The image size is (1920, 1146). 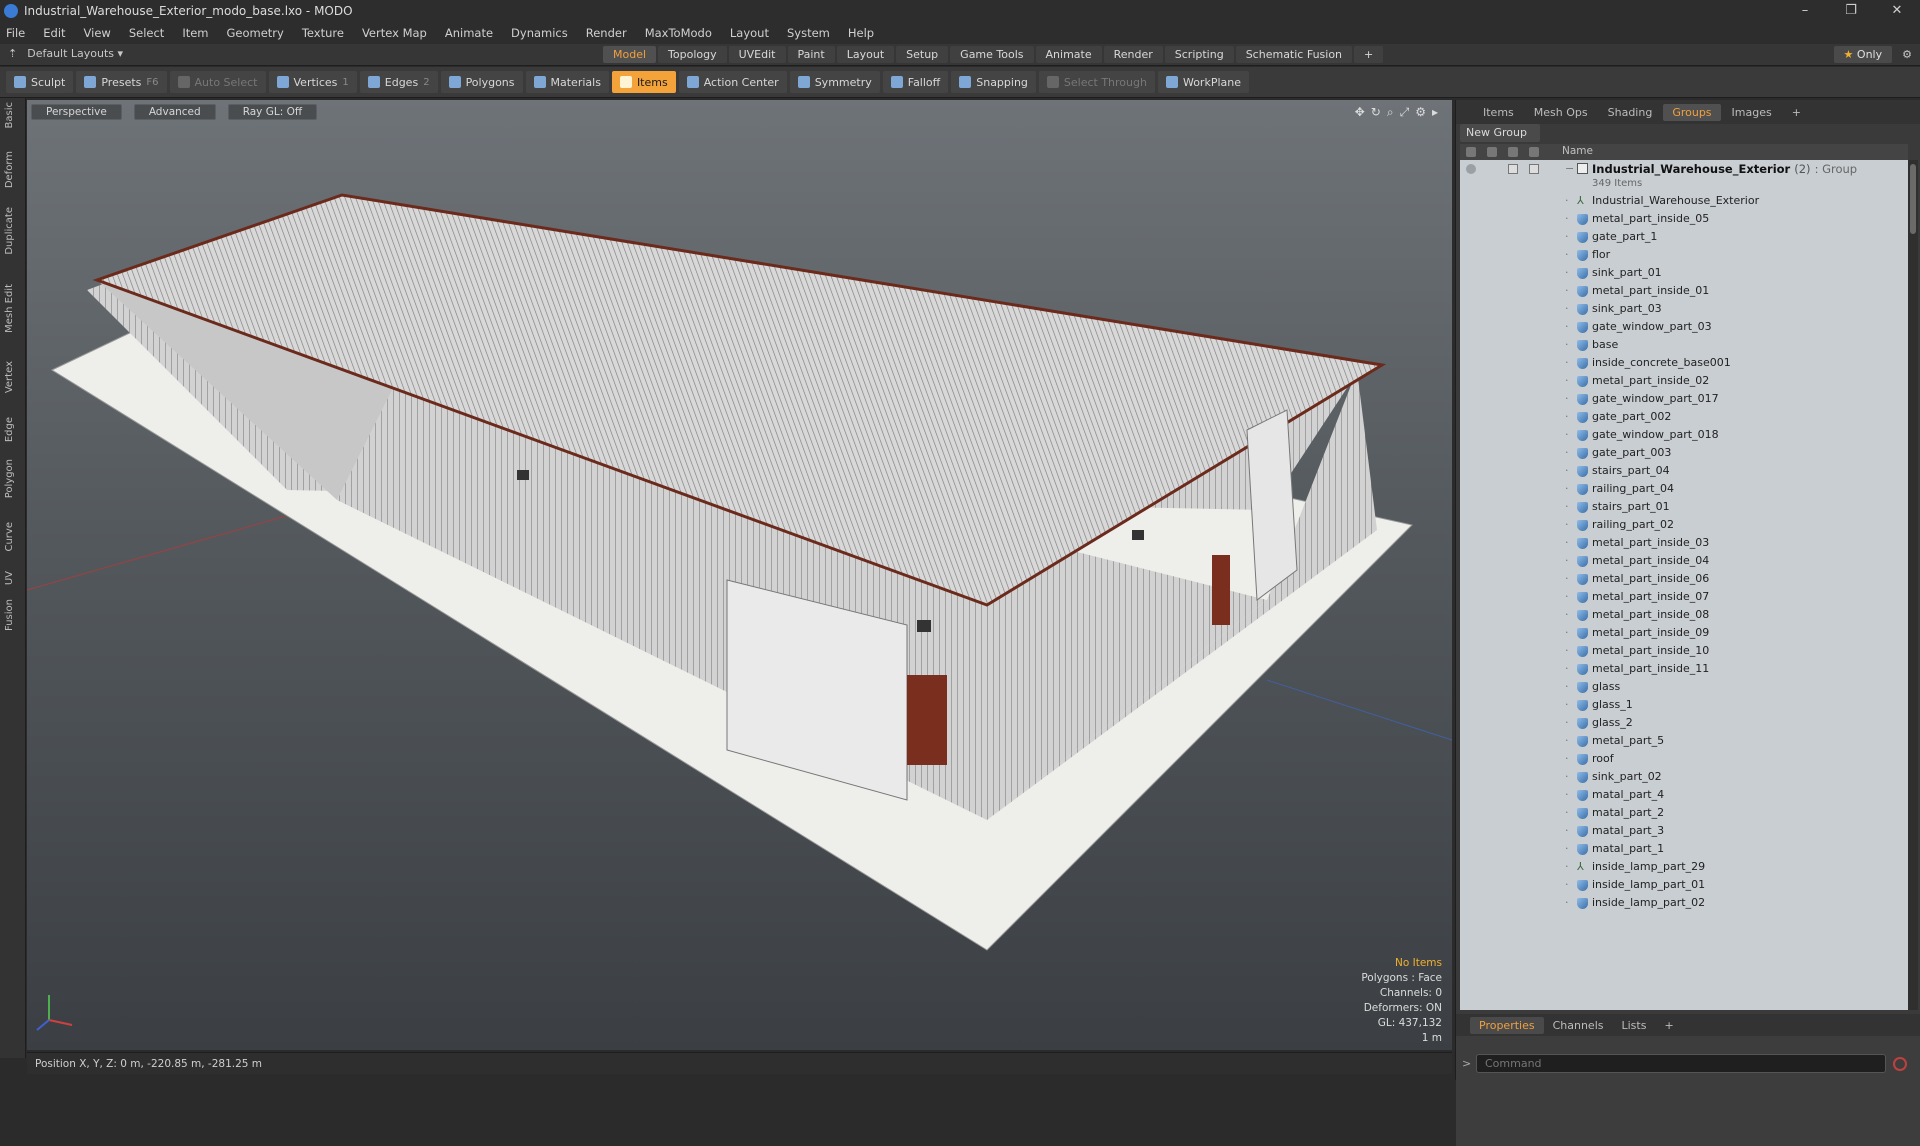 I want to click on action-center-button: Action Center, so click(x=732, y=82).